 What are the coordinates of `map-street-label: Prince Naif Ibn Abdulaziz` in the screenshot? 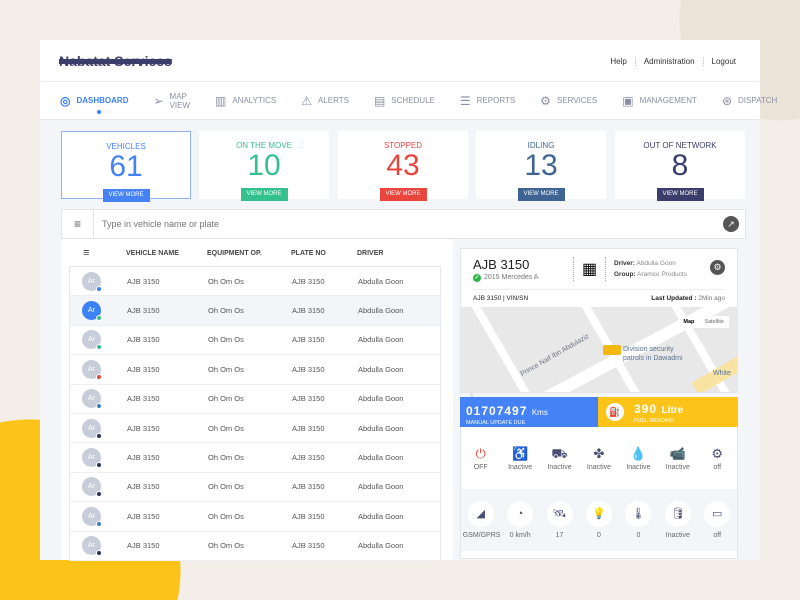 It's located at (555, 355).